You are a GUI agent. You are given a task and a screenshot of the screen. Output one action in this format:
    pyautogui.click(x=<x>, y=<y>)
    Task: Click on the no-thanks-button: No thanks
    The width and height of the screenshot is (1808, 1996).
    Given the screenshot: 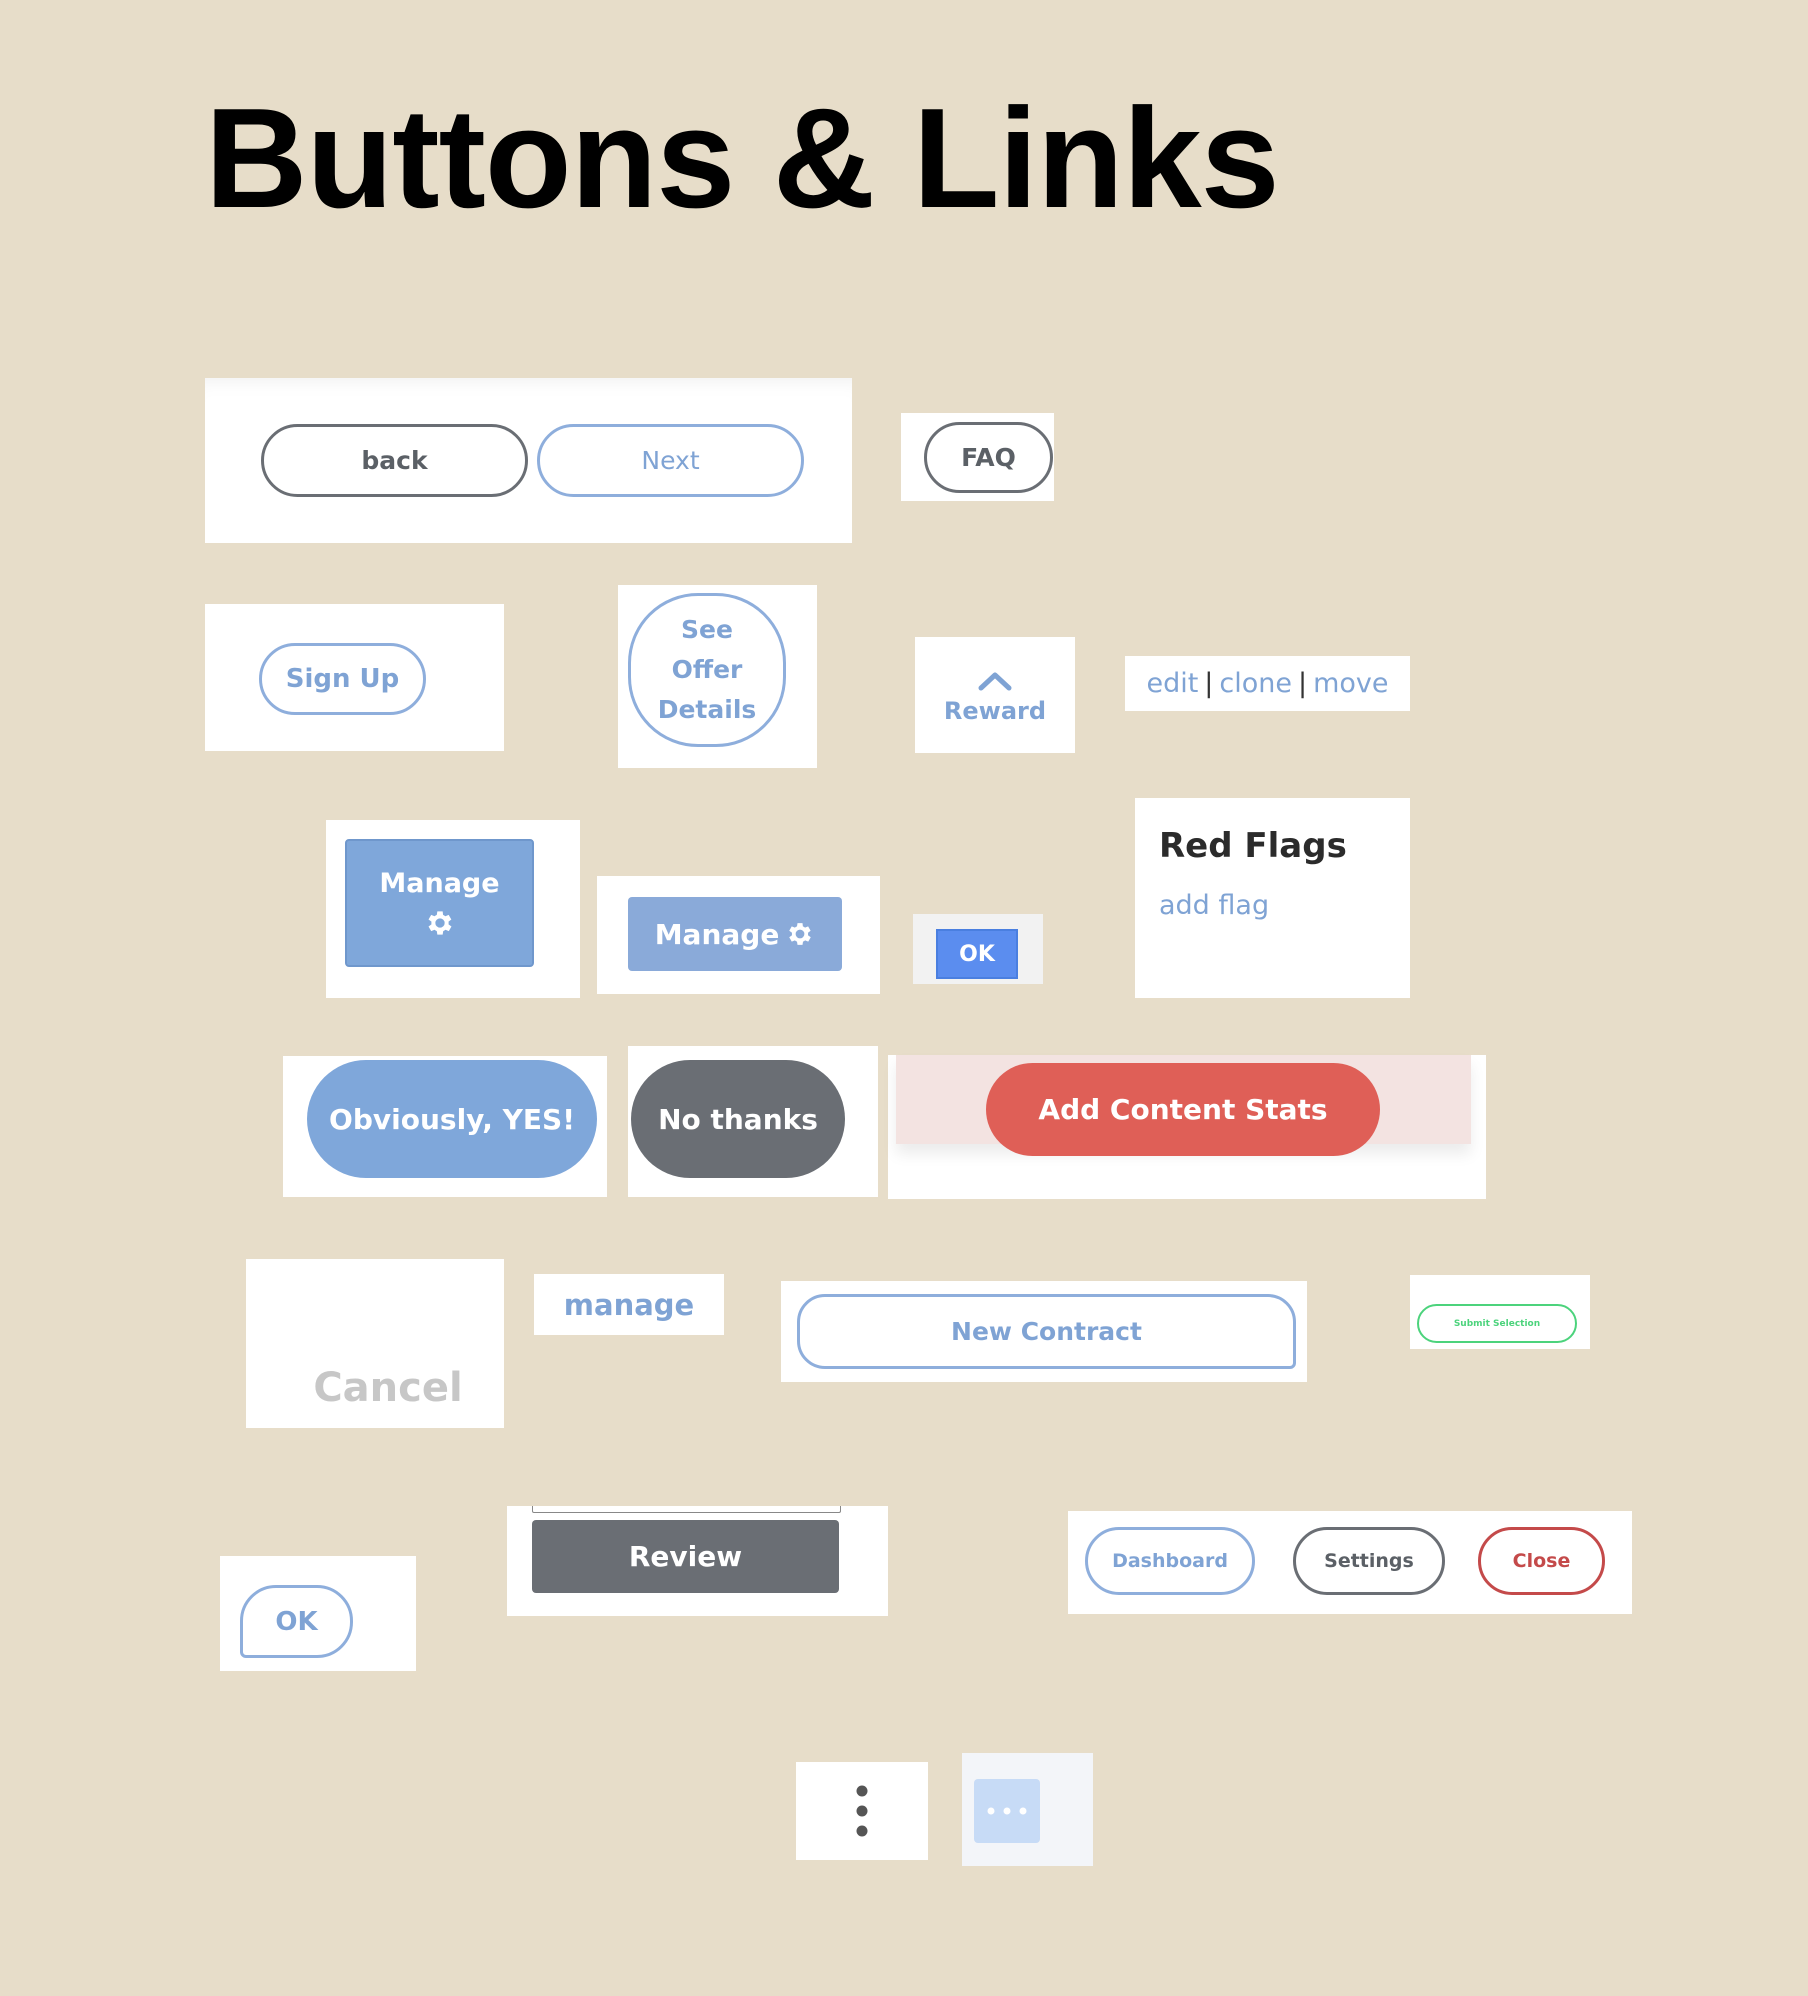 What is the action you would take?
    pyautogui.click(x=738, y=1119)
    